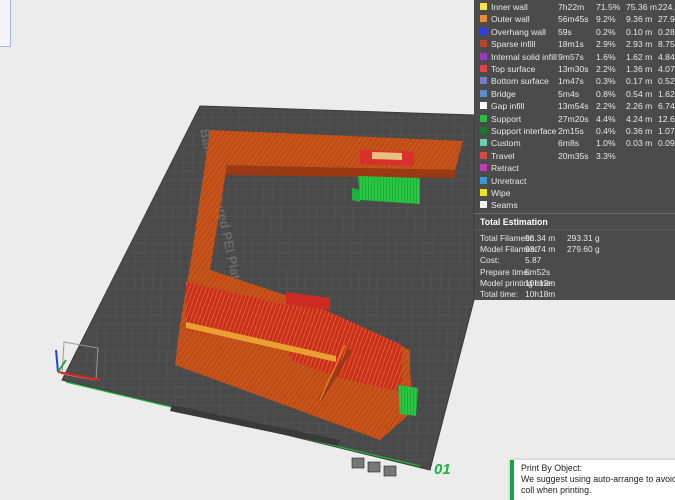  I want to click on total-row: Model printing time: 10h12m, so click(574, 283).